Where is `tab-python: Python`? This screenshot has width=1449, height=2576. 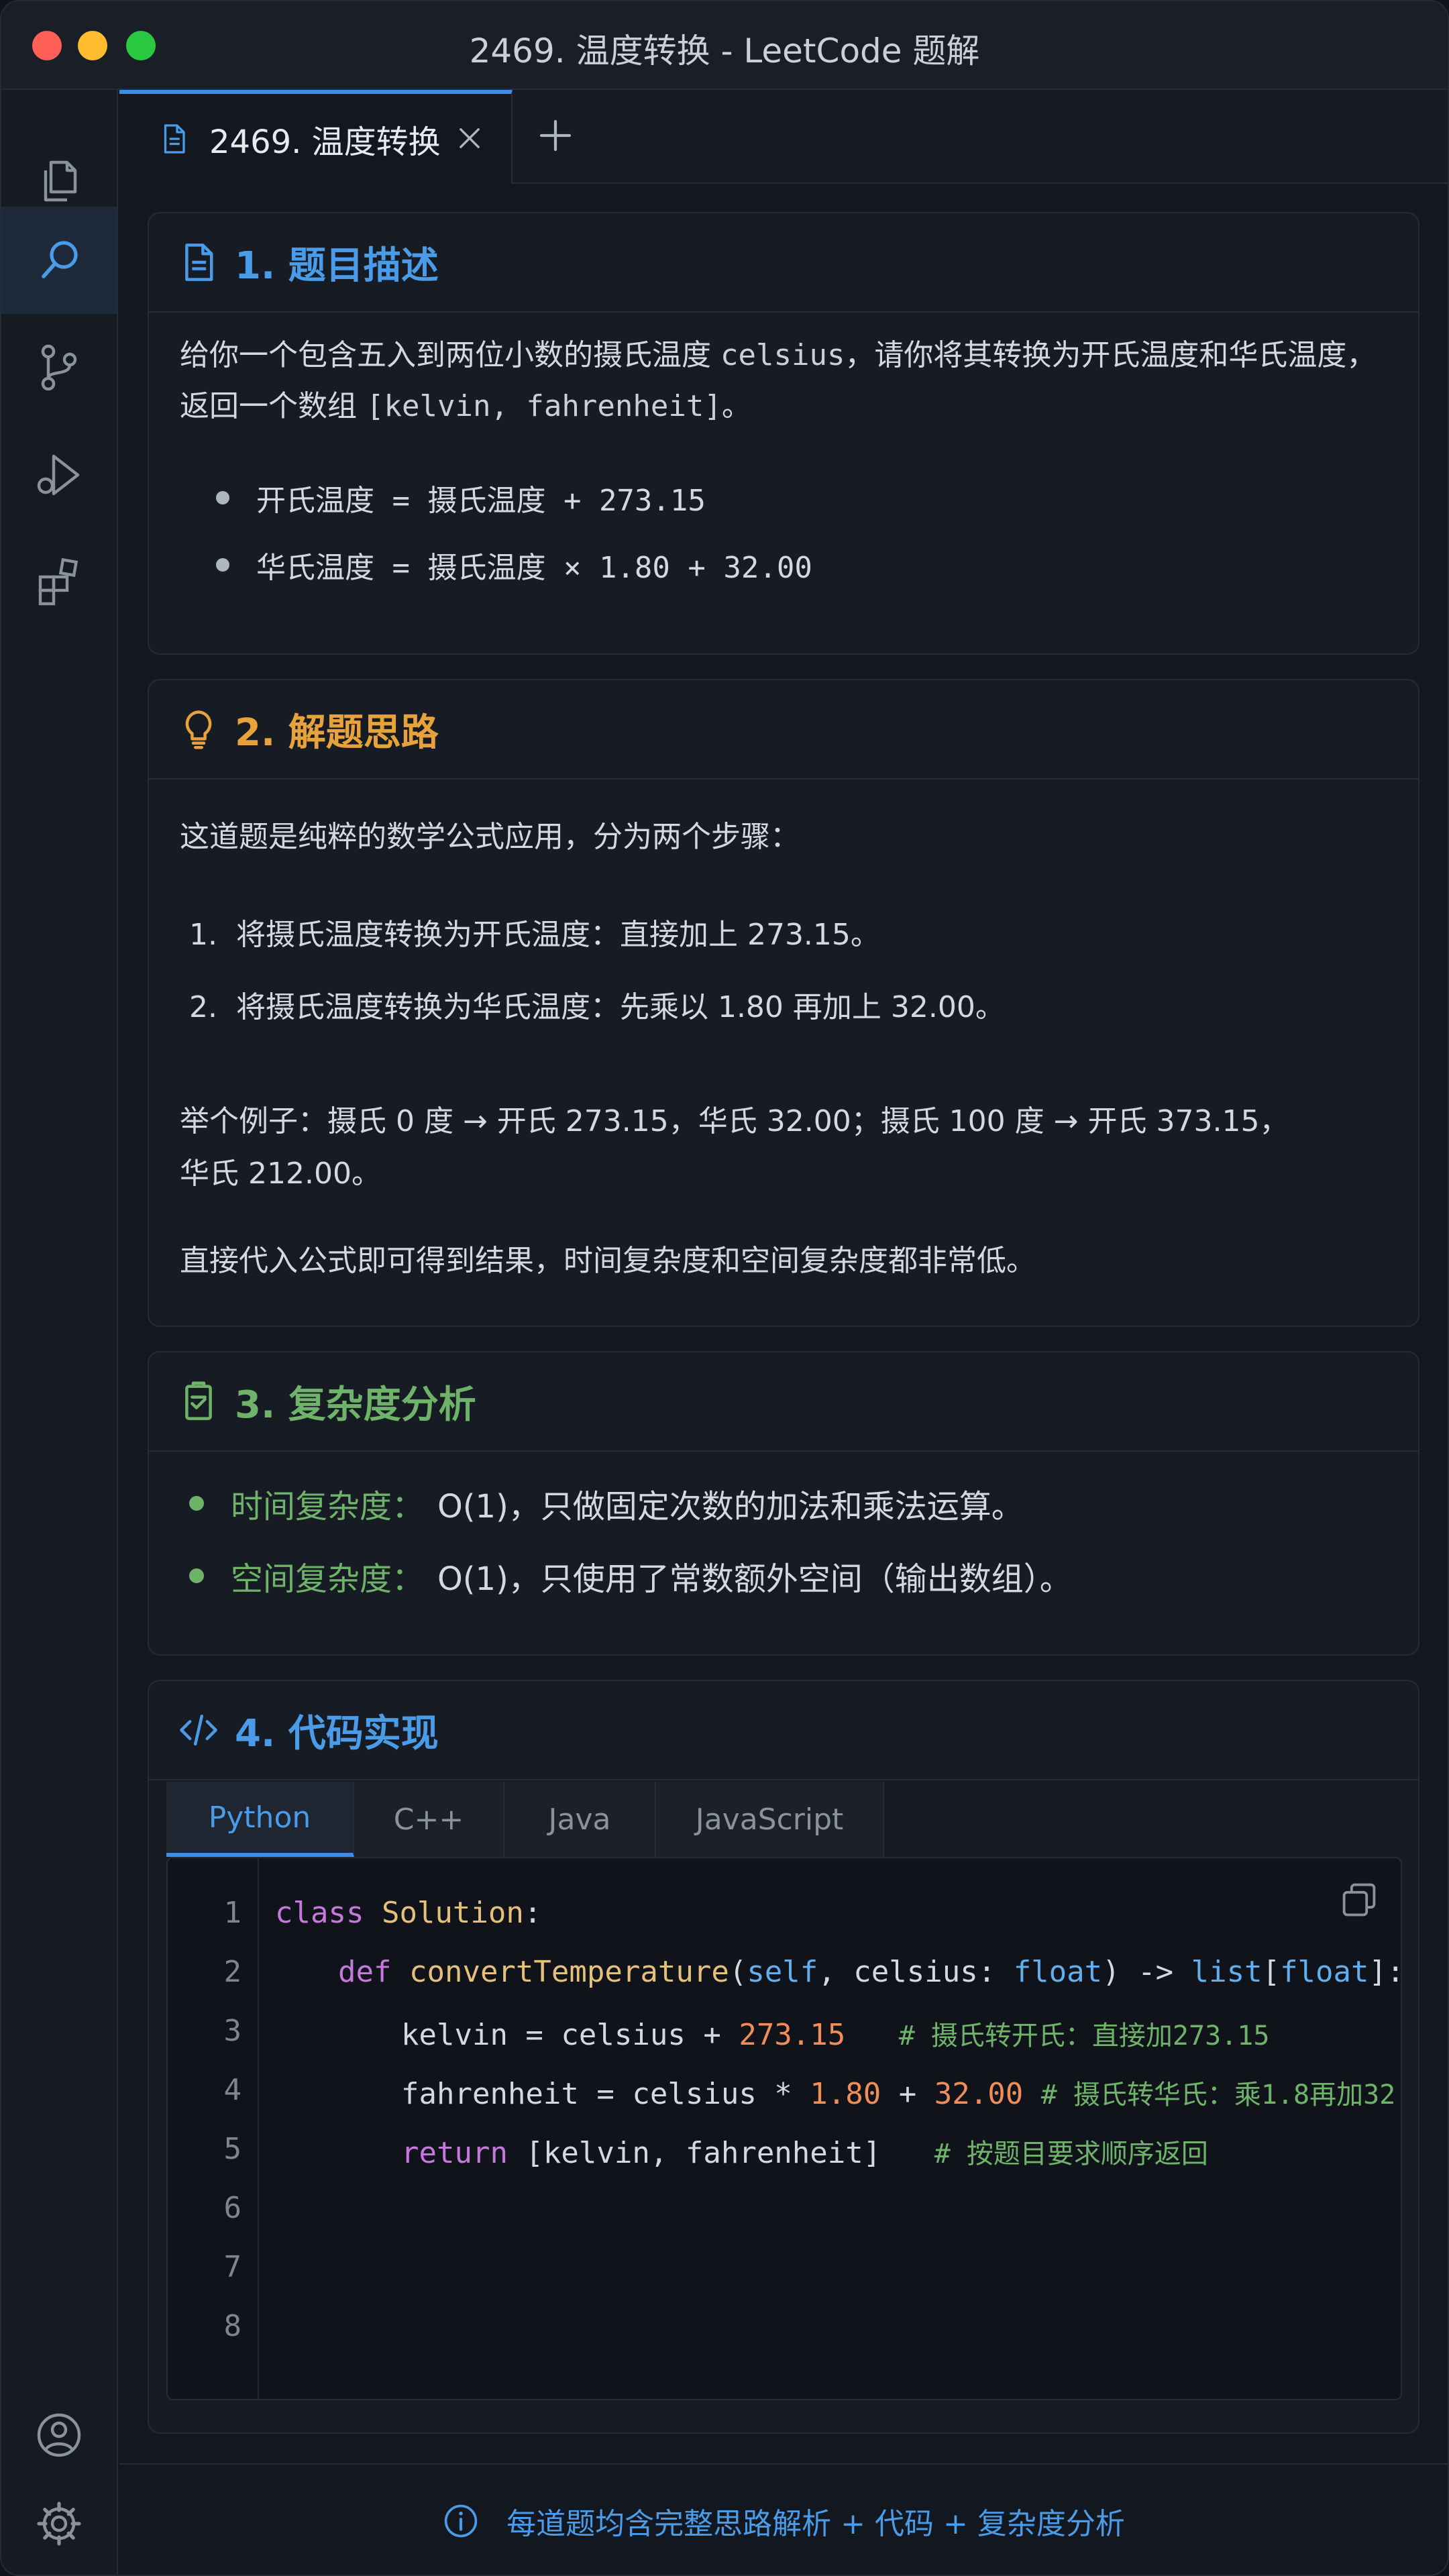
tab-python: Python is located at coordinates (260, 1819).